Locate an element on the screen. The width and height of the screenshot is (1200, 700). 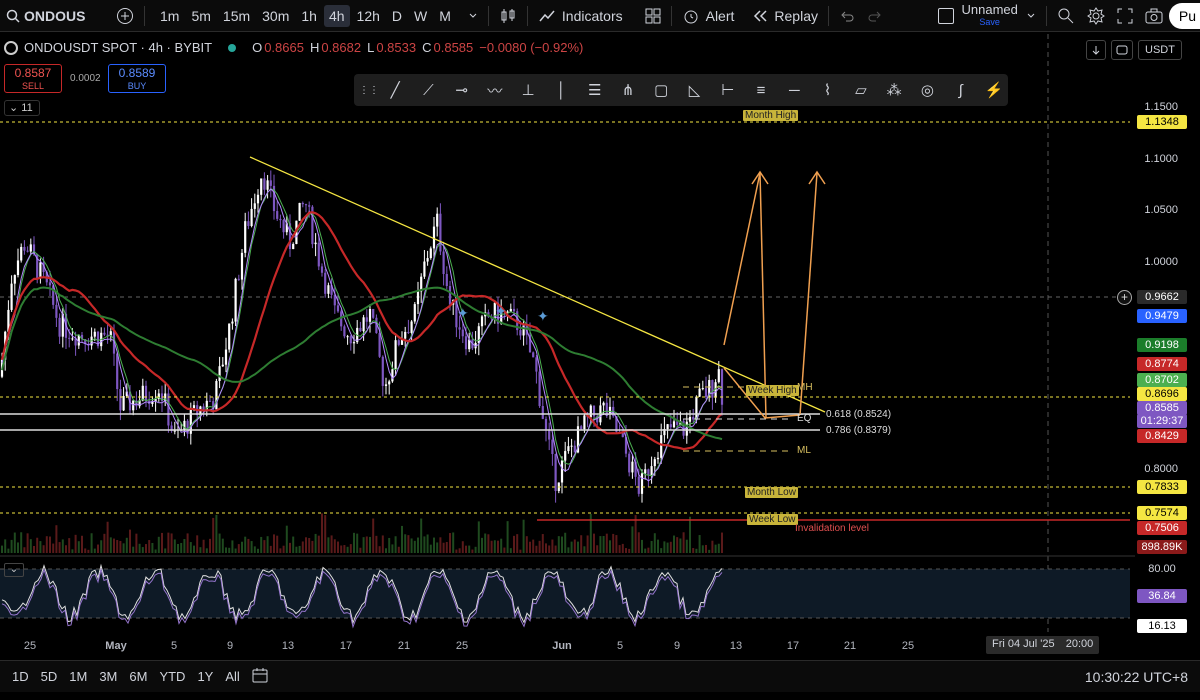
range-ytd: YTD is located at coordinates (172, 676).